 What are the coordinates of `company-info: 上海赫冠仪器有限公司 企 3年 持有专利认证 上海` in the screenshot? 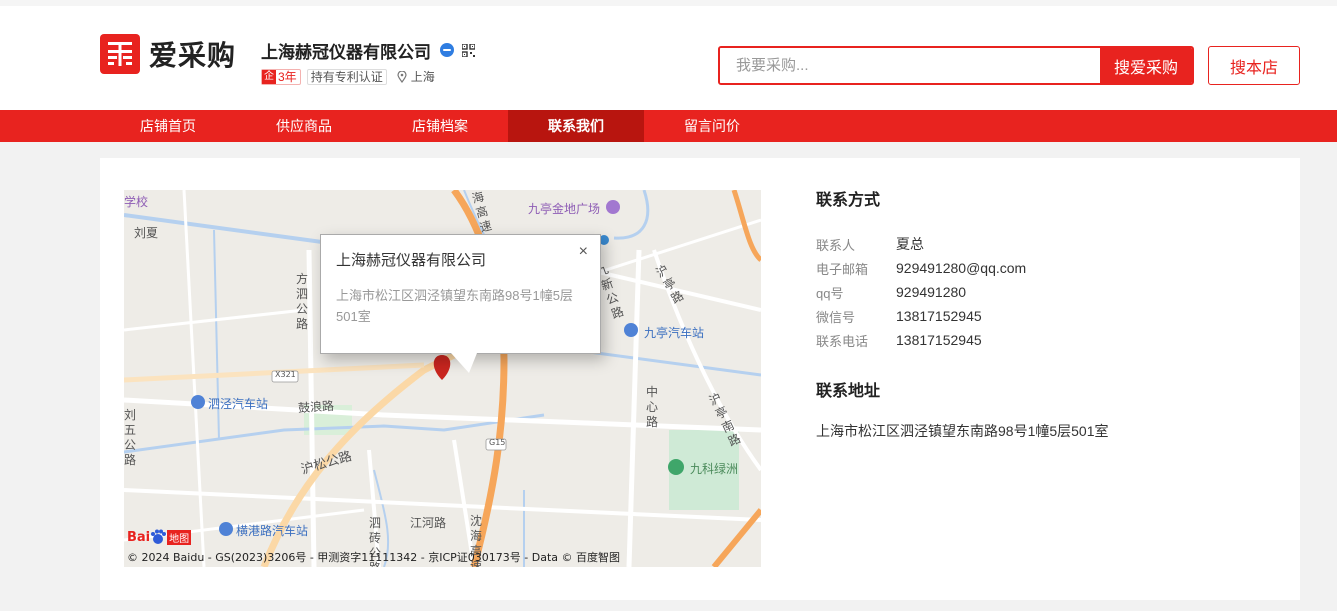 It's located at (368, 61).